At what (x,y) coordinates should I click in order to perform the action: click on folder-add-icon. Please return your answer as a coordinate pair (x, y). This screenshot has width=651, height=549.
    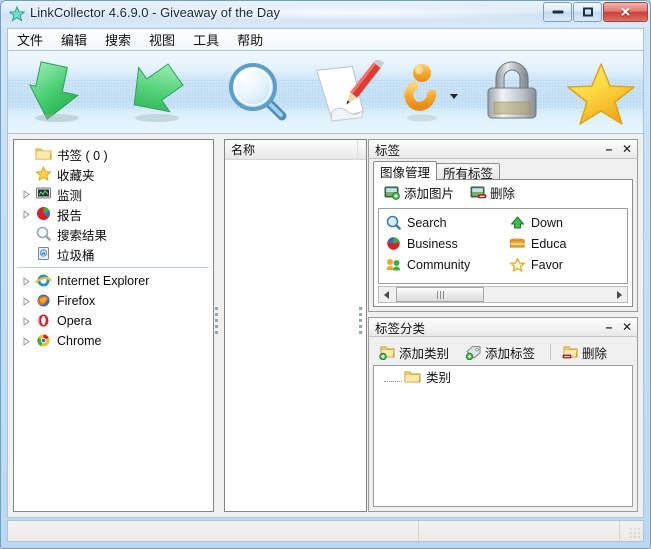
    Looking at the image, I should click on (387, 352).